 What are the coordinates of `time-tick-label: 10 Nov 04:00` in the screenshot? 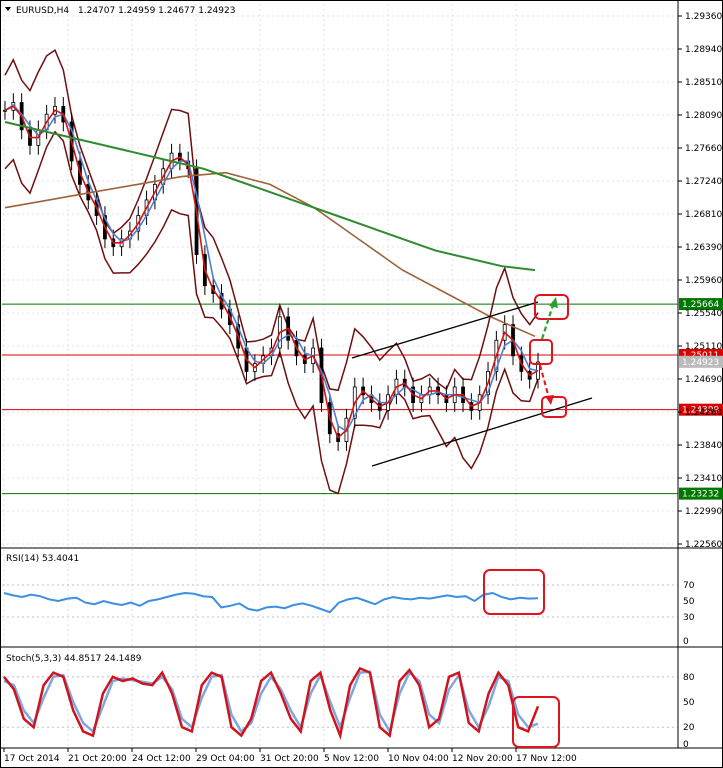 It's located at (418, 759).